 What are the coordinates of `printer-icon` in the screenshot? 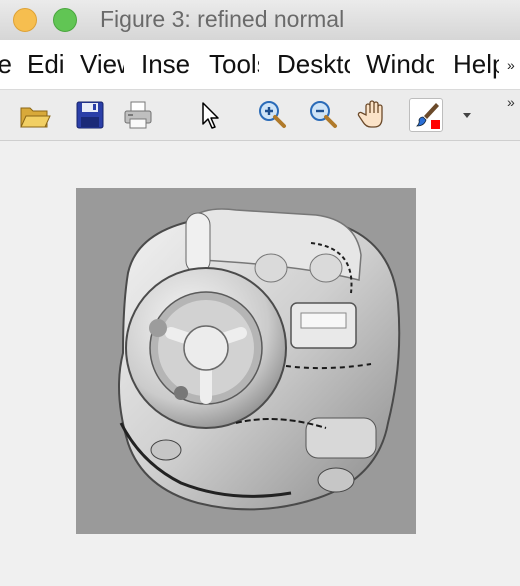 It's located at (138, 115).